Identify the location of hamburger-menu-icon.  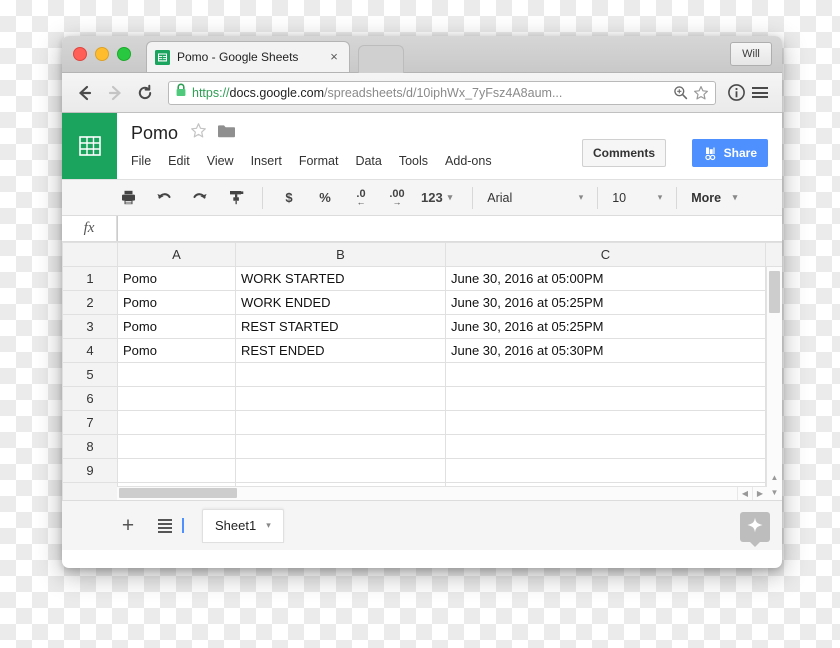
(760, 93).